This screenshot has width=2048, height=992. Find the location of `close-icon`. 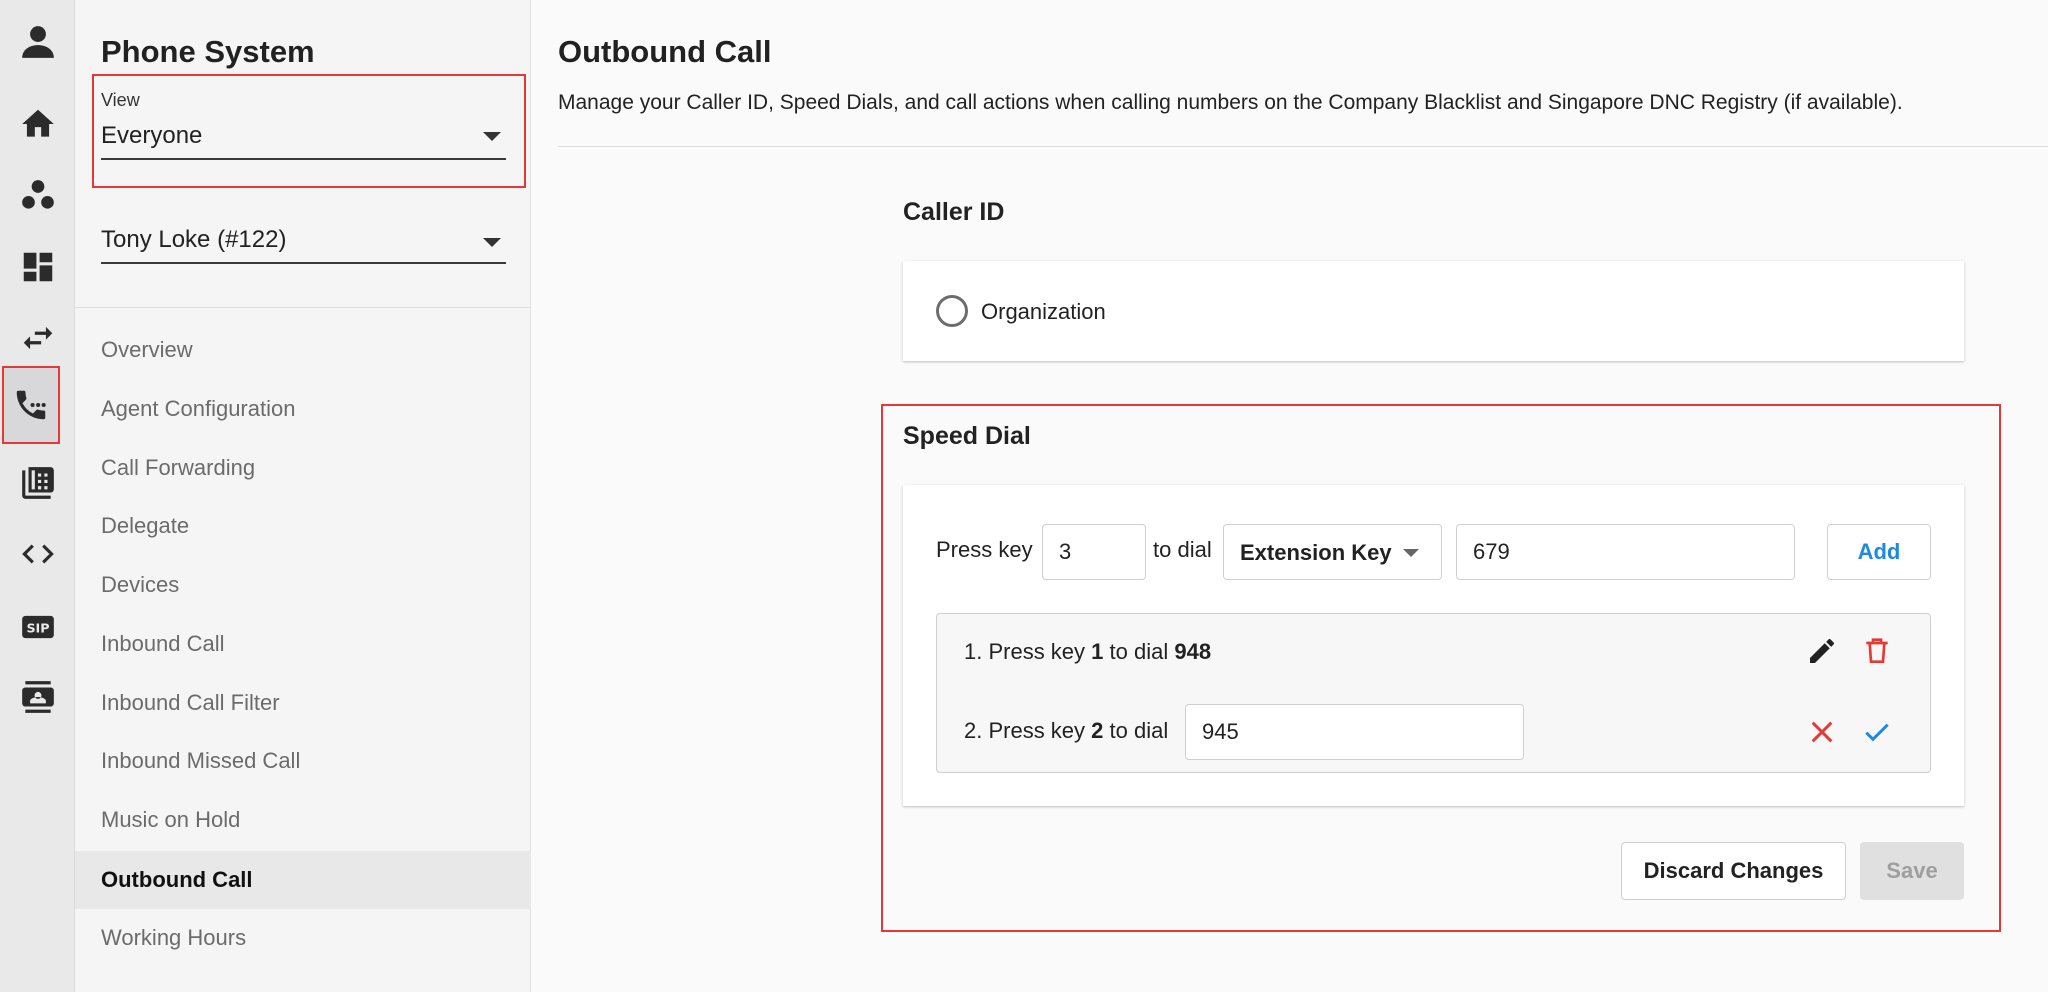

close-icon is located at coordinates (1822, 732).